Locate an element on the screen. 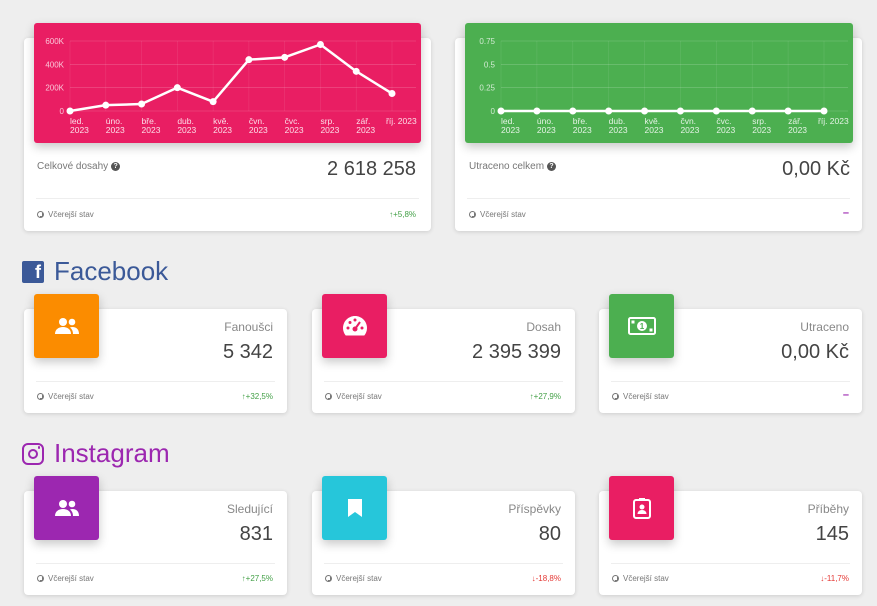 This screenshot has height=606, width=877. instagram-logo-icon is located at coordinates (33, 453).